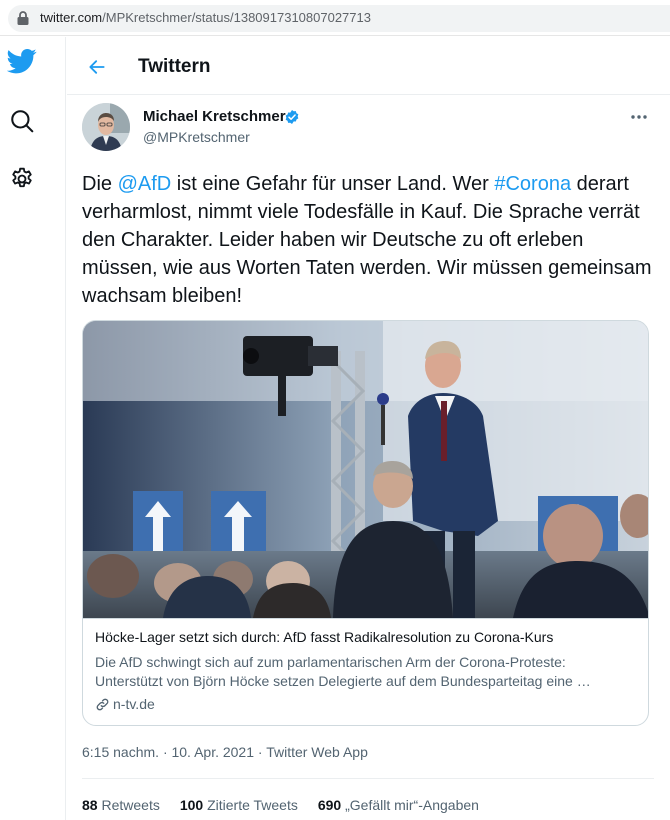 This screenshot has height=820, width=670. I want to click on url-host: twitter.com, so click(71, 17).